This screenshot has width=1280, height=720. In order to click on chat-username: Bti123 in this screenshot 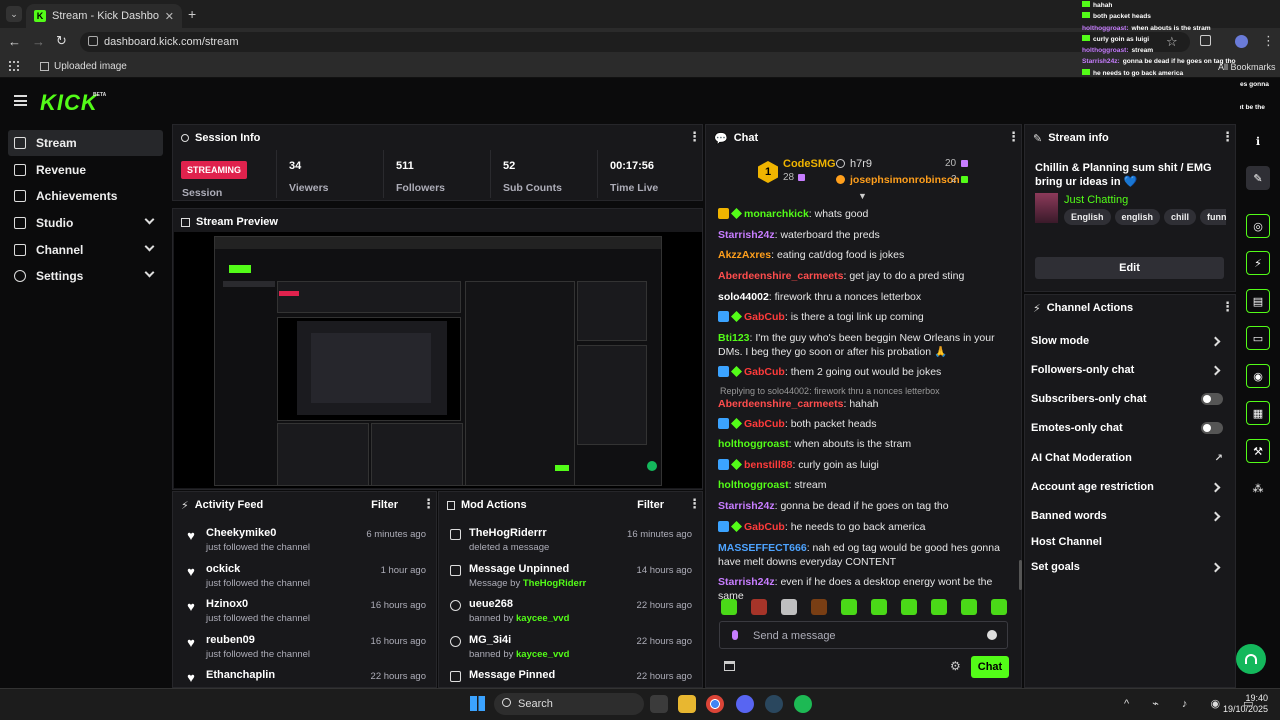, I will do `click(734, 338)`.